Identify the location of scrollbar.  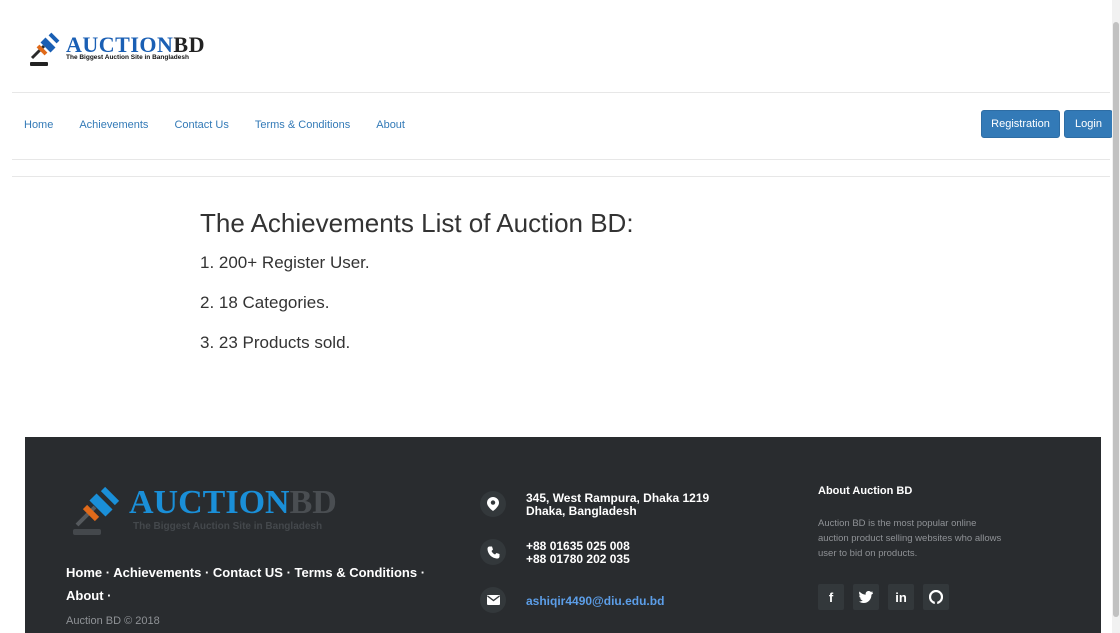
(1116, 316).